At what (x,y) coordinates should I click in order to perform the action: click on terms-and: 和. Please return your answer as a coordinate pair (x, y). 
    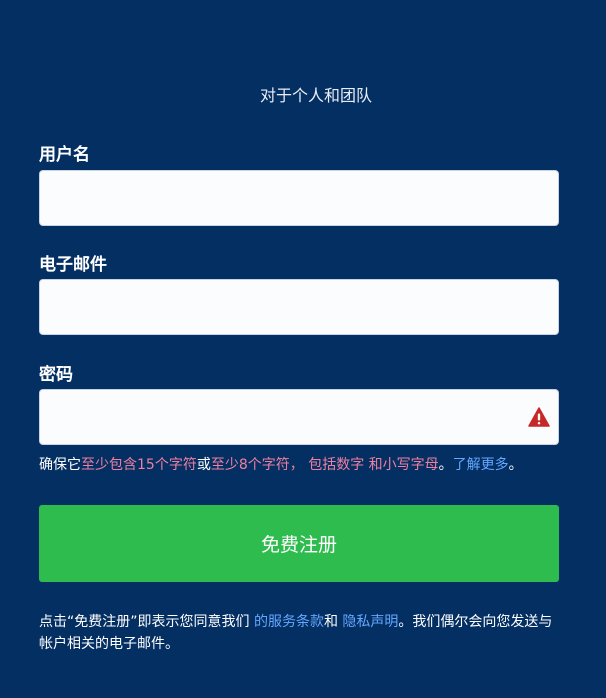
    Looking at the image, I should click on (333, 622).